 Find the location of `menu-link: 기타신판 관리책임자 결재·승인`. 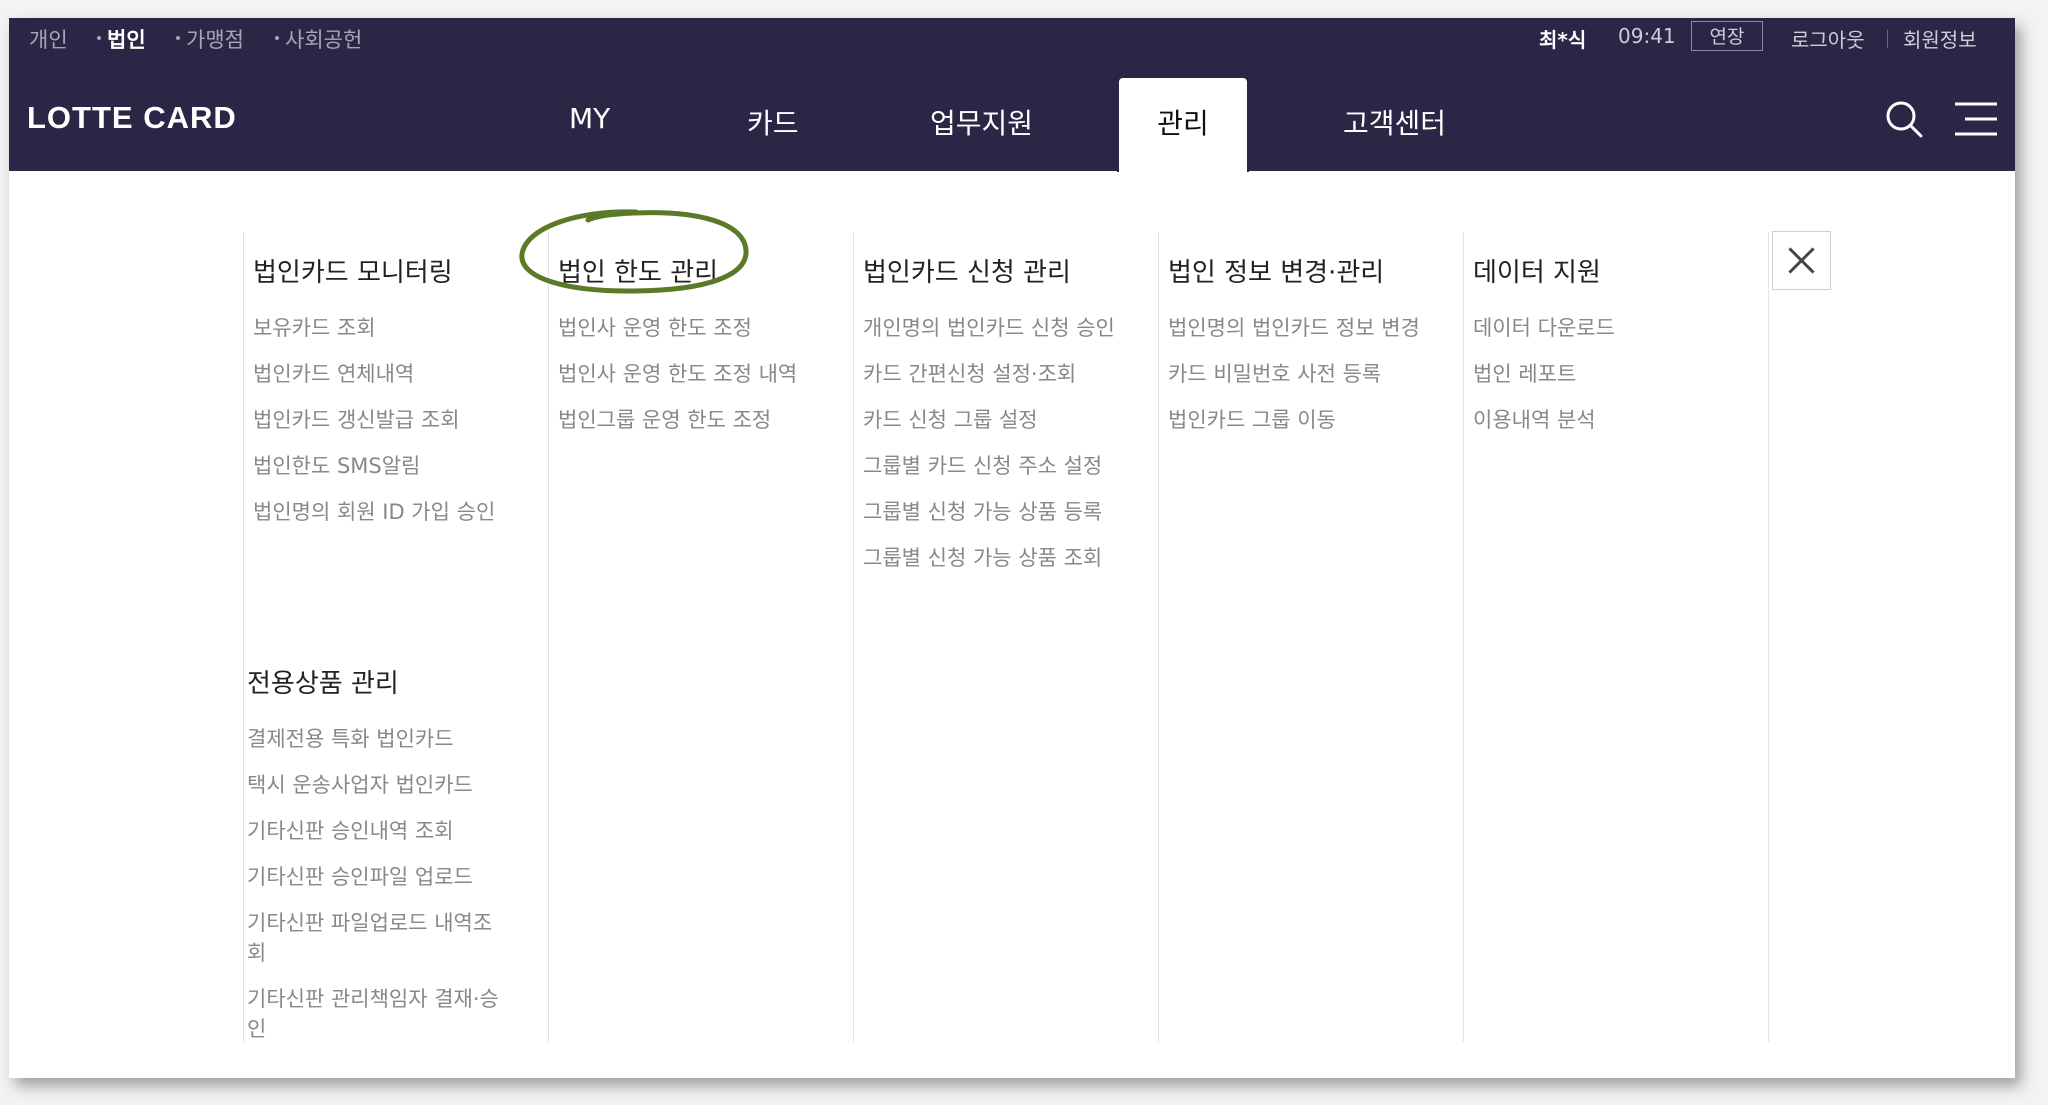

menu-link: 기타신판 관리책임자 결재·승인 is located at coordinates (377, 1014).